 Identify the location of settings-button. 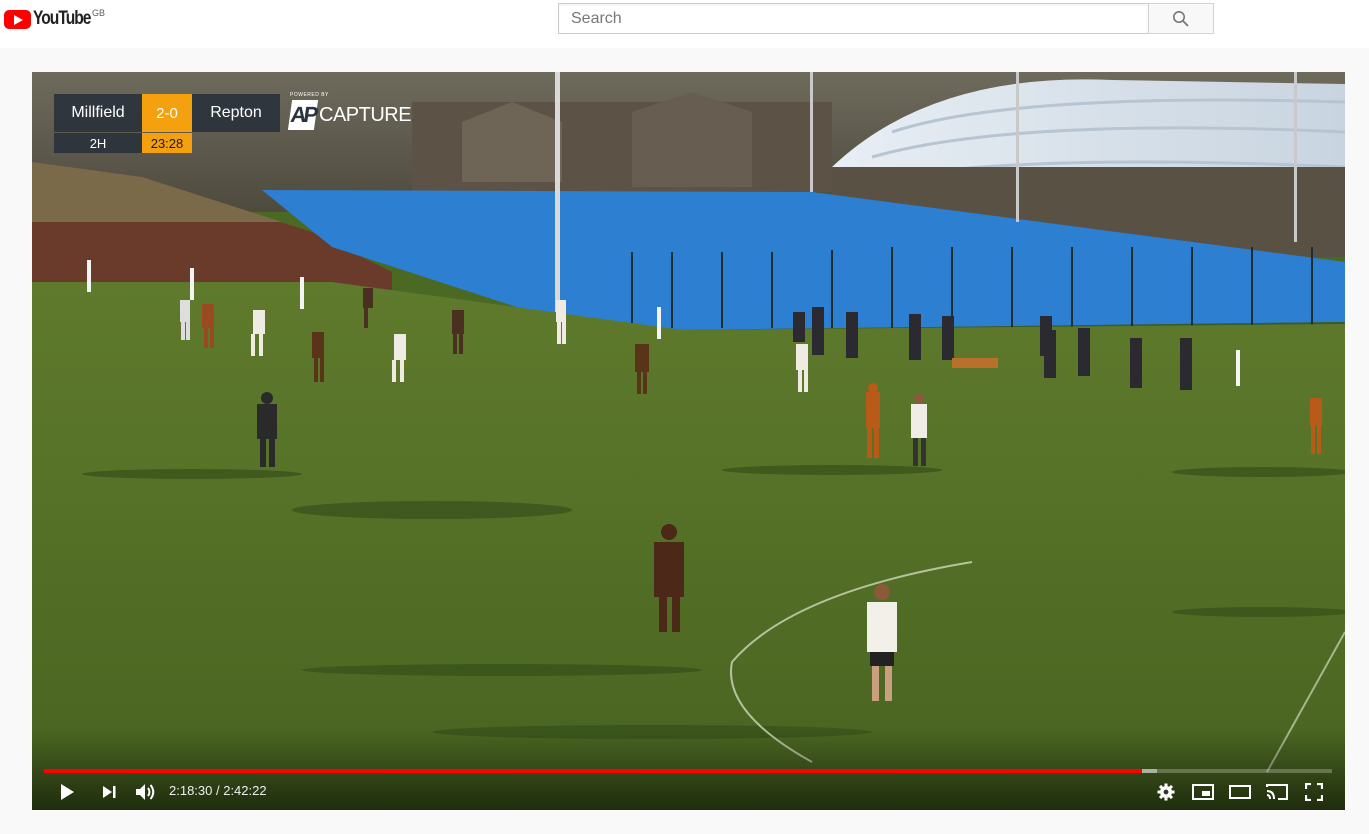
(1166, 792).